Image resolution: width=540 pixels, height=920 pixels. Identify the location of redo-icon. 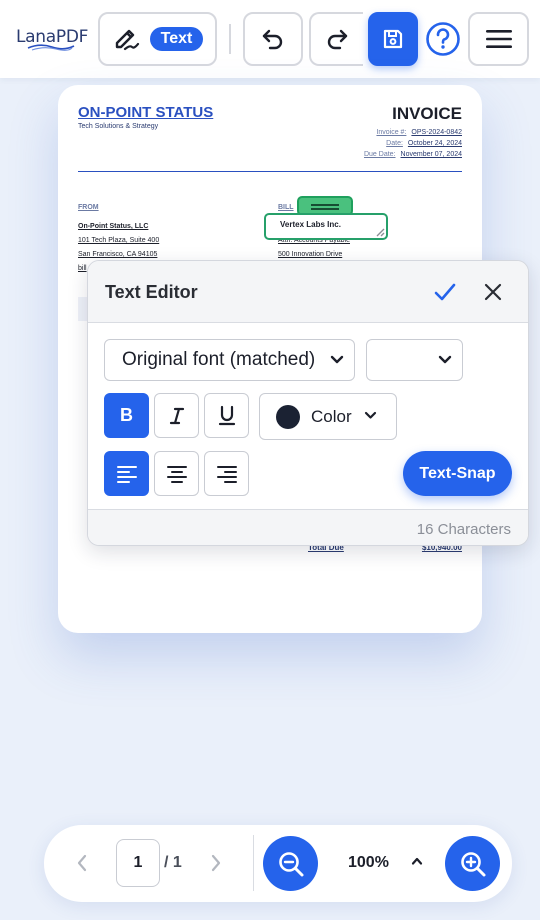
(337, 39).